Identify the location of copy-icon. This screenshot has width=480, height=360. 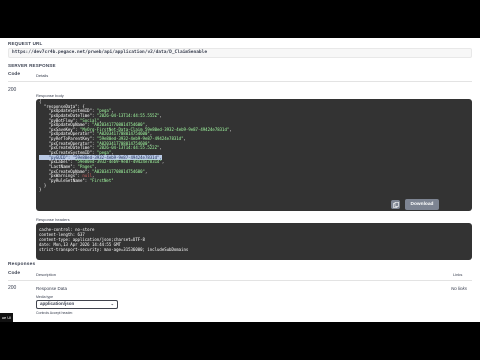
(395, 204).